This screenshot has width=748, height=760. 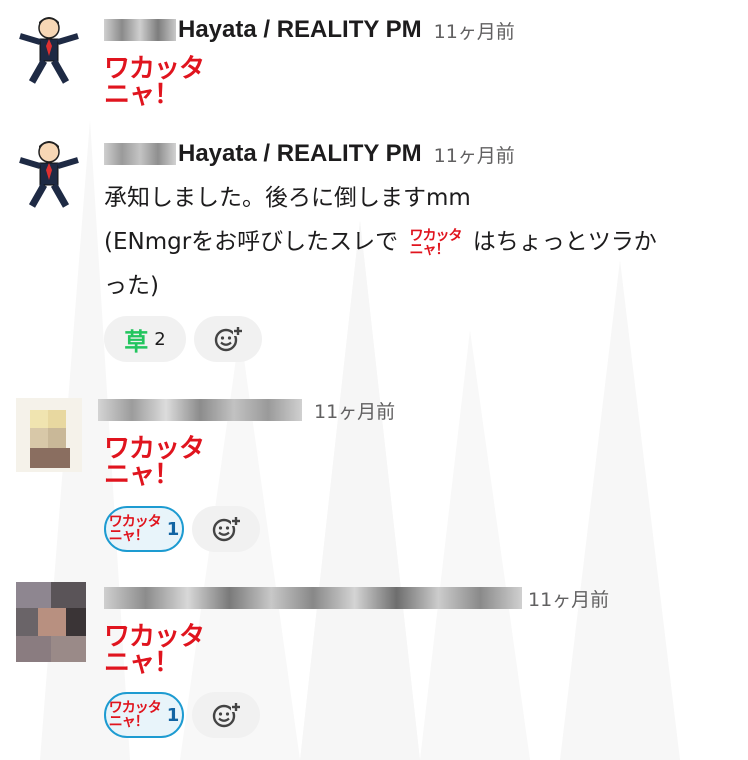 I want to click on text-segment: (ENmgrをお呼びしたスレで, so click(x=251, y=242).